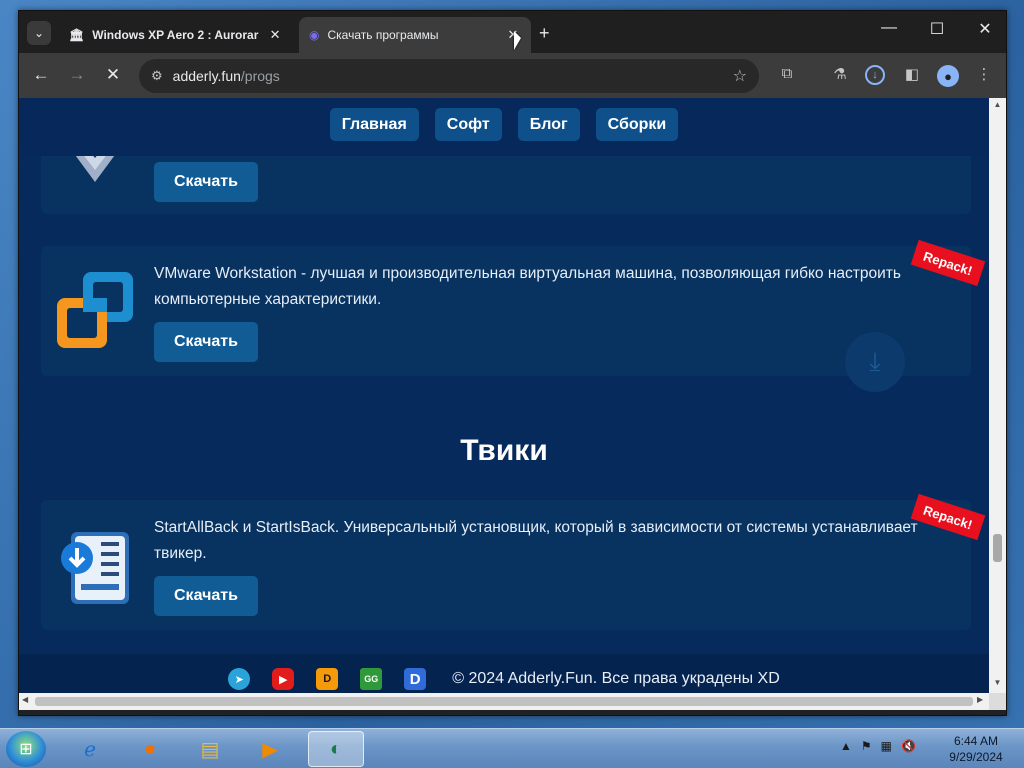 Image resolution: width=1024 pixels, height=768 pixels. I want to click on nav-builds: Сборки, so click(637, 124).